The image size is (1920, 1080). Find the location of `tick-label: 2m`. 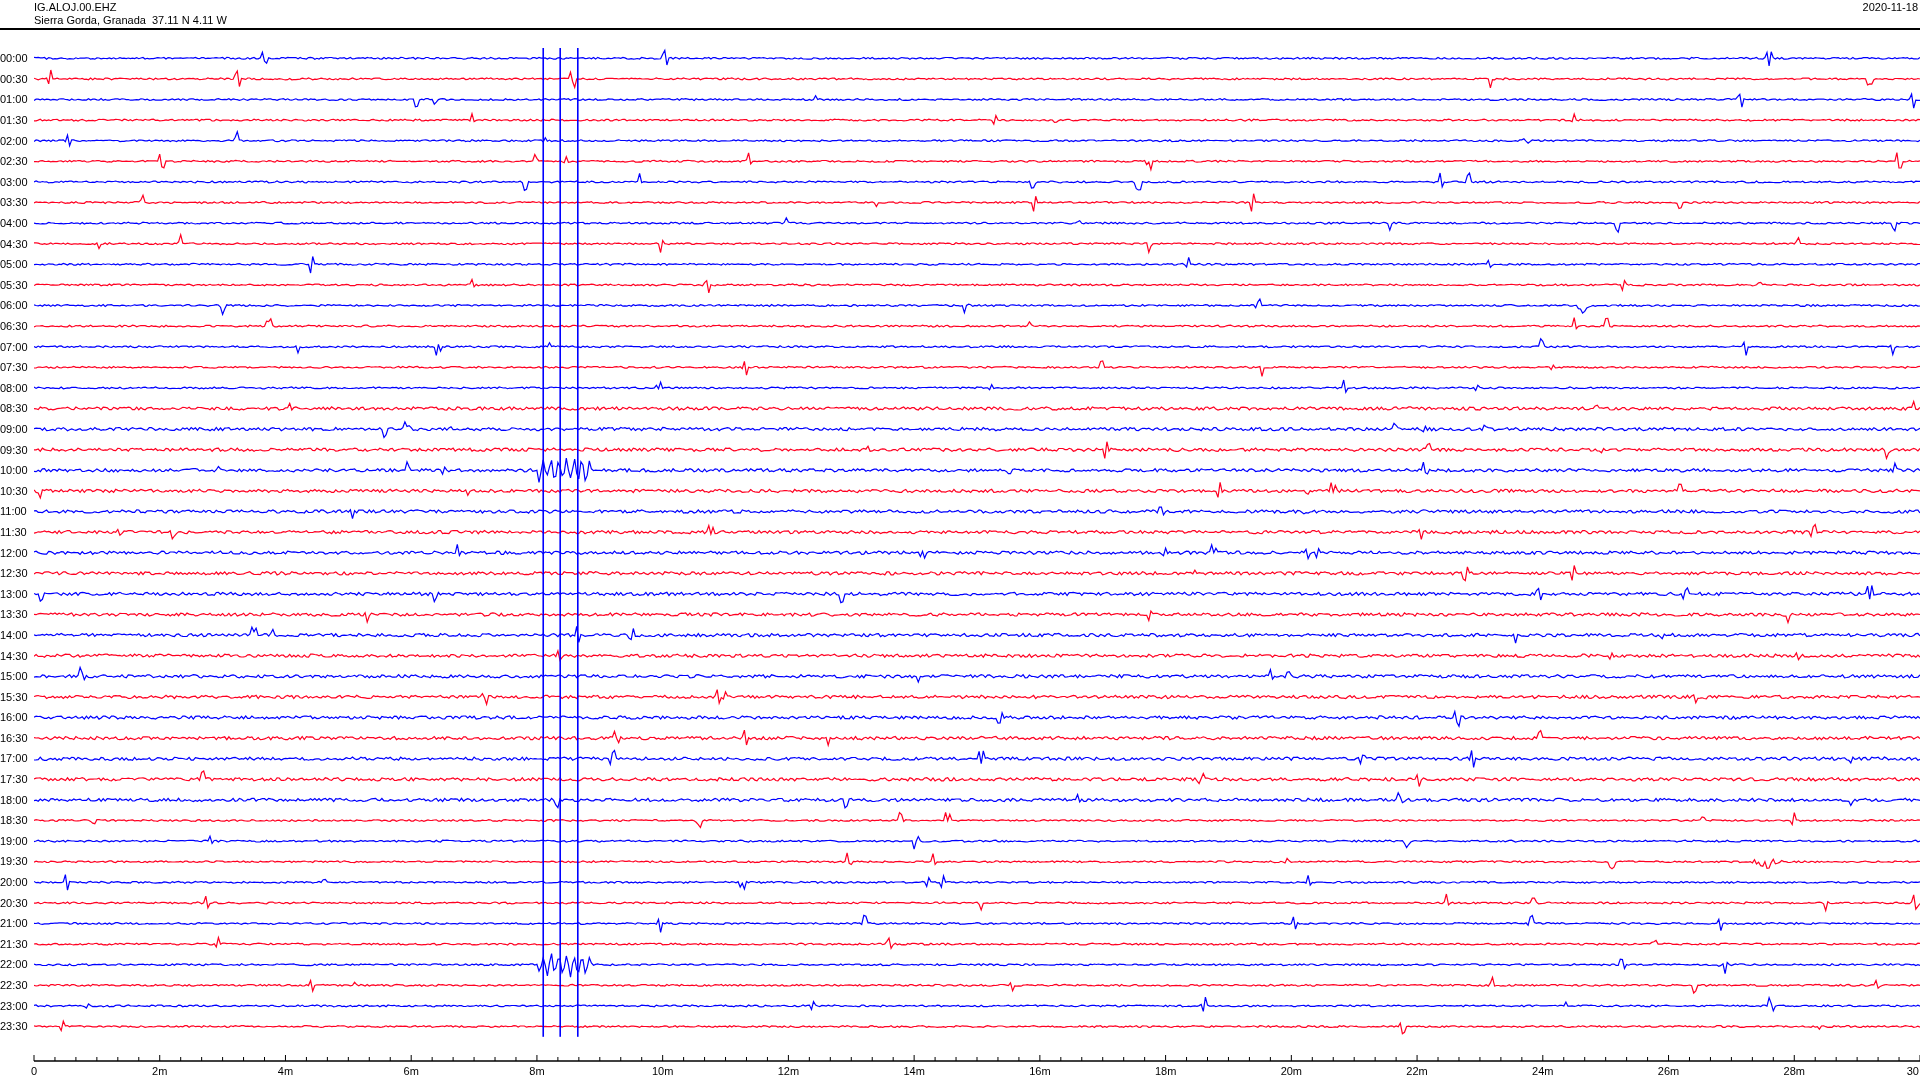

tick-label: 2m is located at coordinates (160, 1070).